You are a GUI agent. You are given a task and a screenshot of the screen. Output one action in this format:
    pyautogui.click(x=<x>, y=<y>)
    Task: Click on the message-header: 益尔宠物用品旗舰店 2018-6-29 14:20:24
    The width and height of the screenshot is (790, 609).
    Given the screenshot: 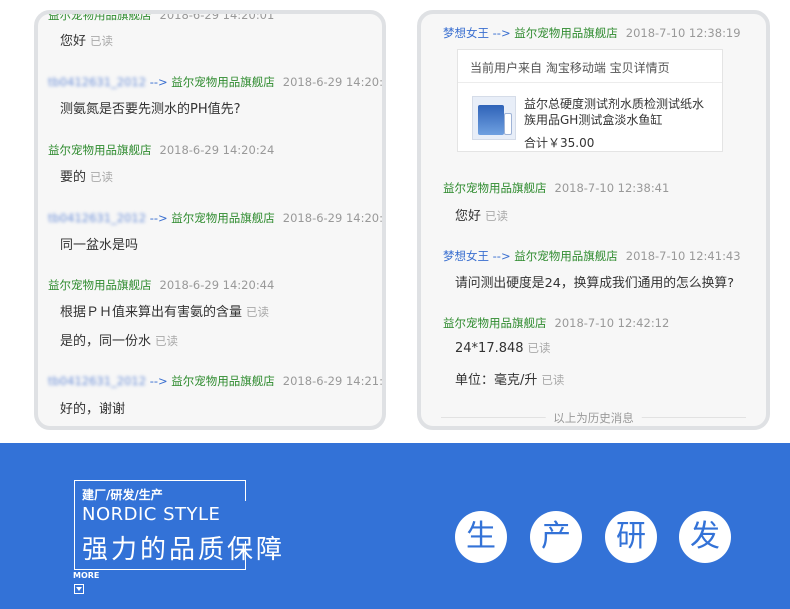 What is the action you would take?
    pyautogui.click(x=161, y=150)
    